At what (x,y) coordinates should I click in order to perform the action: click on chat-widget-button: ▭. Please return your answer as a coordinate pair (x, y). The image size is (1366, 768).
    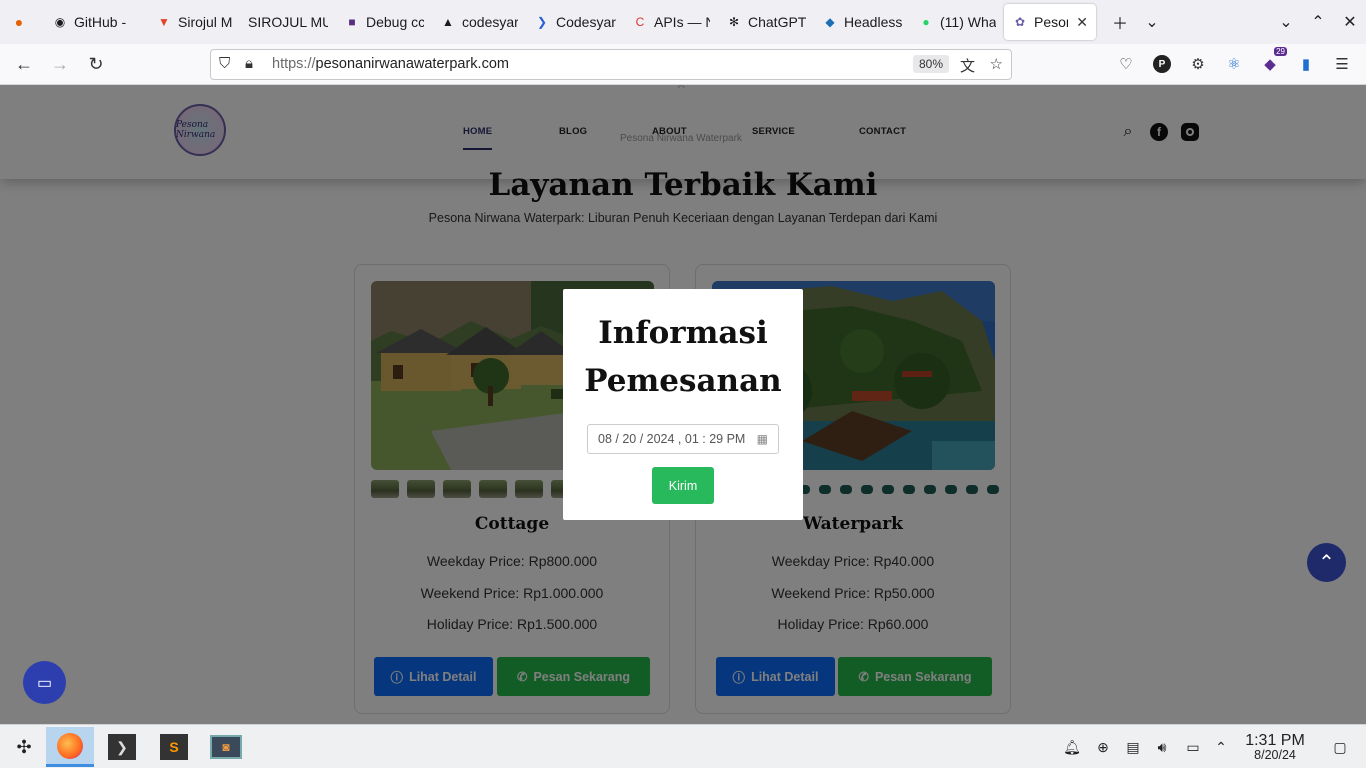
    Looking at the image, I should click on (44, 682).